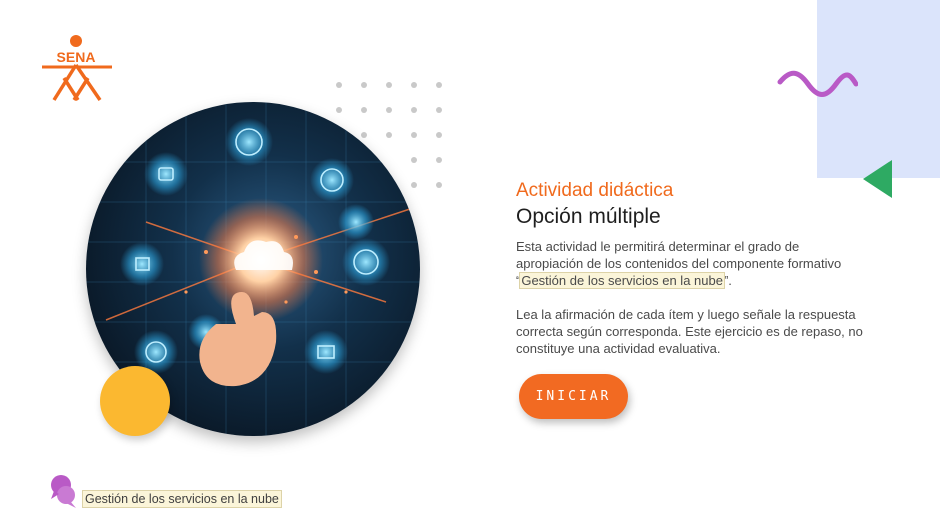 Image resolution: width=940 pixels, height=528 pixels. Describe the element at coordinates (727, 280) in the screenshot. I see `description-end: ”.` at that location.